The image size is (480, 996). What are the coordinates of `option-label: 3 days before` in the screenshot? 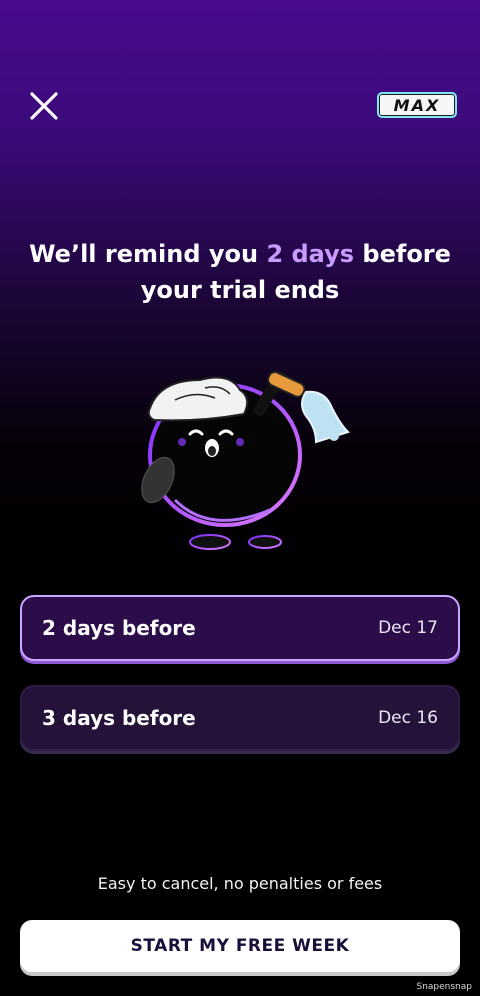 It's located at (119, 718).